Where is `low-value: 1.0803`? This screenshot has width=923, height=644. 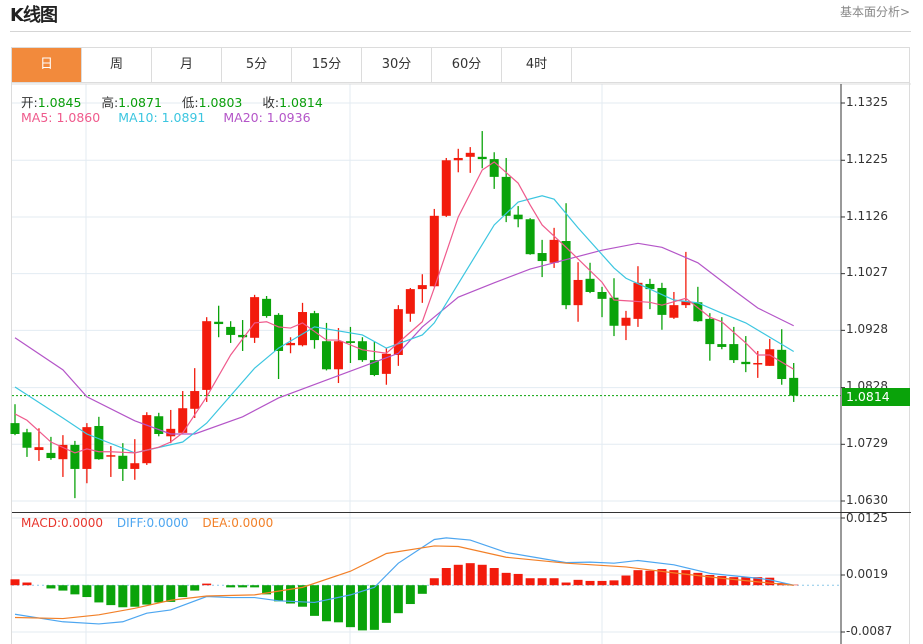 low-value: 1.0803 is located at coordinates (220, 102).